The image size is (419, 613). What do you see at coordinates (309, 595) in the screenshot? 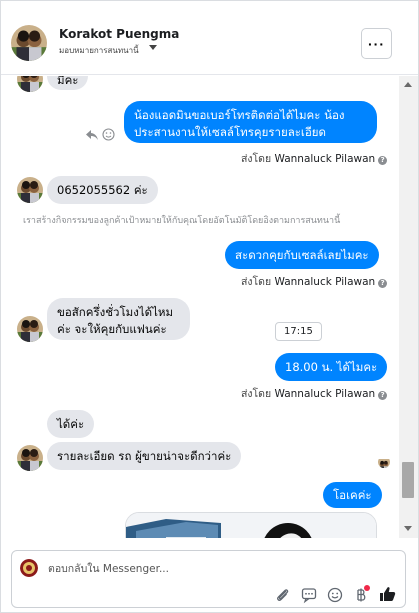
I see `chat-bubble-icon` at bounding box center [309, 595].